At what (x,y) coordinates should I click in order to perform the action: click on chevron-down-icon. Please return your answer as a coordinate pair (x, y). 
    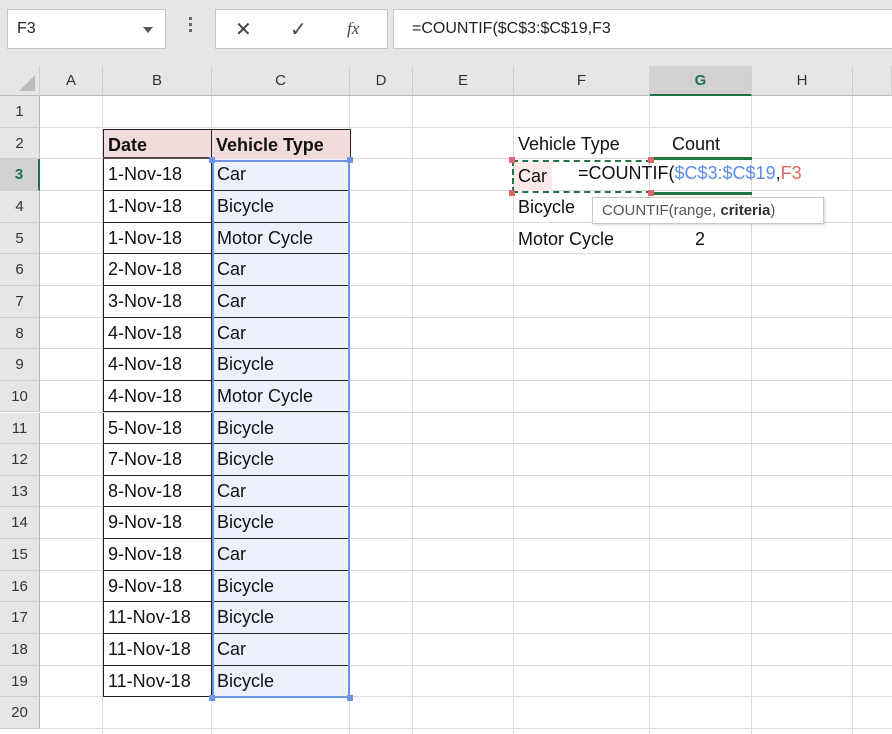
    Looking at the image, I should click on (148, 30).